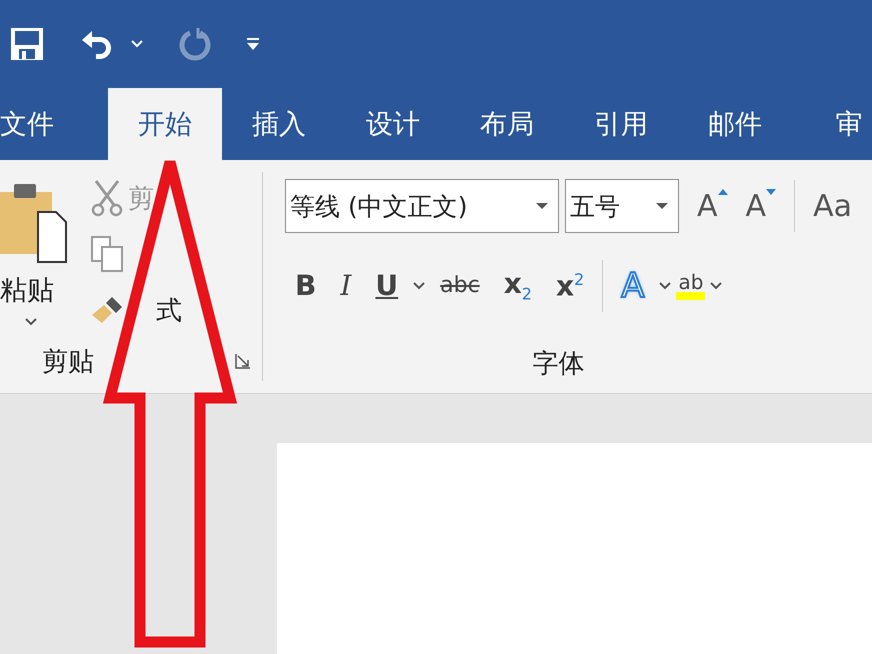 Image resolution: width=872 pixels, height=654 pixels. What do you see at coordinates (735, 124) in the screenshot?
I see `ribbon-tab: 邮件` at bounding box center [735, 124].